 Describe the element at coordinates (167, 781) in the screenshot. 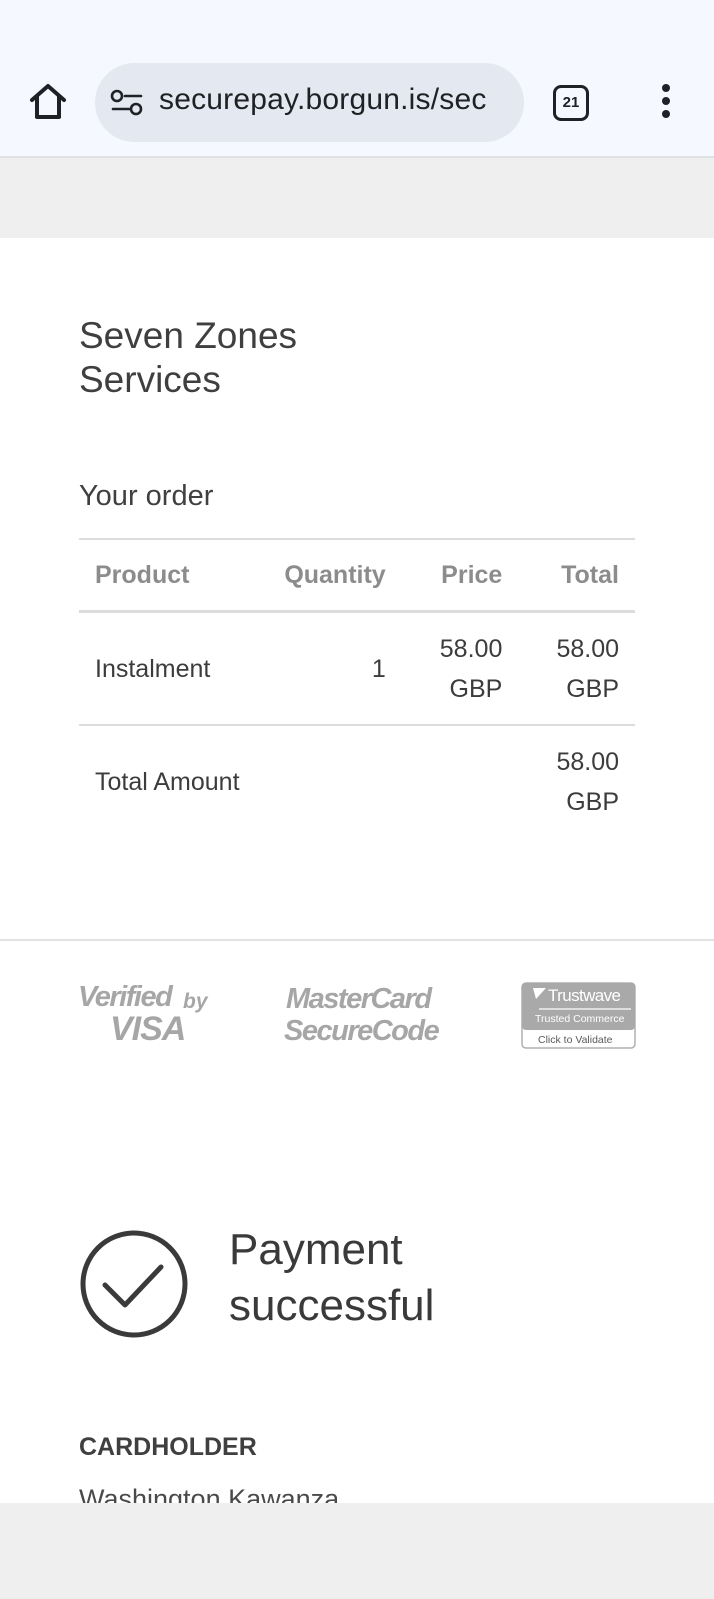

I see `total-label: Total Amount` at that location.